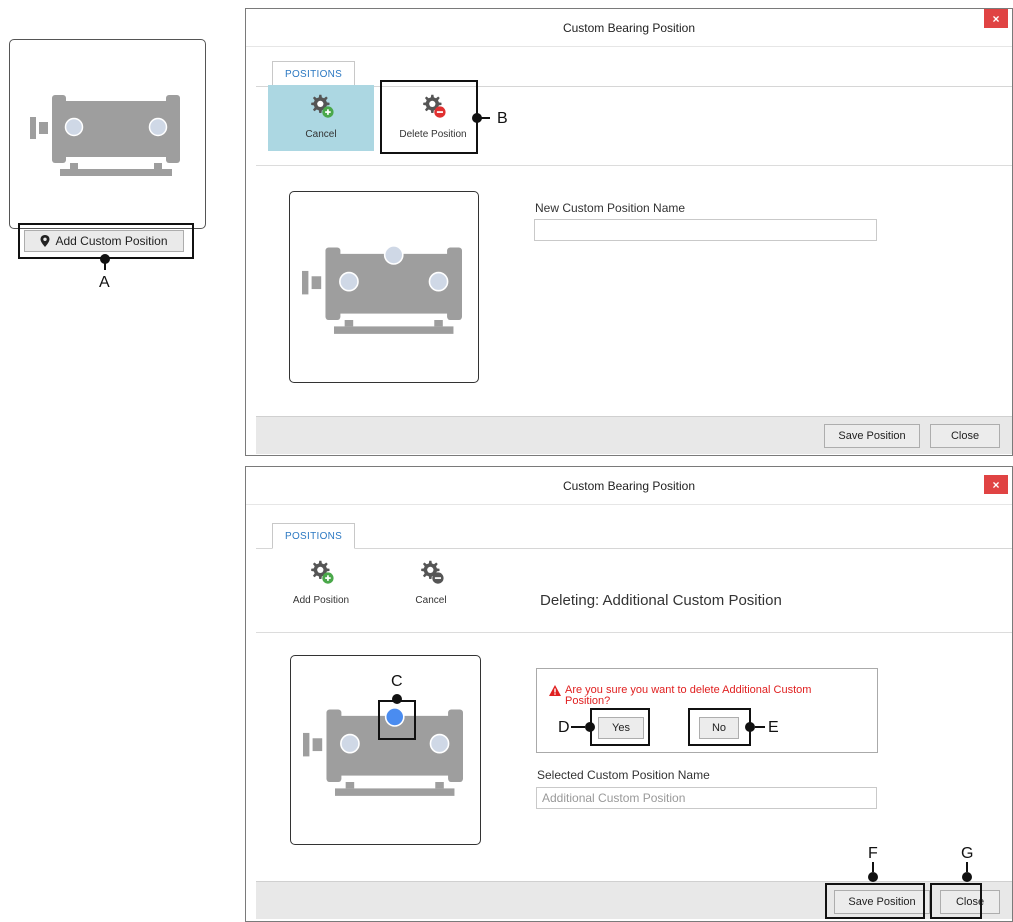 The height and width of the screenshot is (922, 1013). I want to click on callout-g-box, so click(956, 901).